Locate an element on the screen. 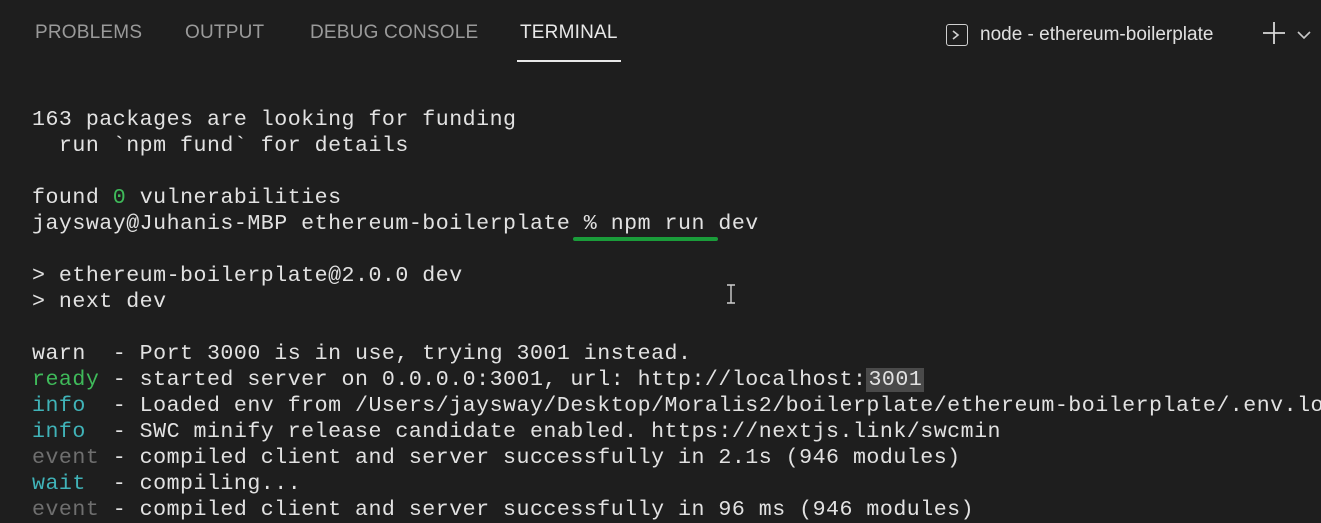  terminal-icon is located at coordinates (957, 35).